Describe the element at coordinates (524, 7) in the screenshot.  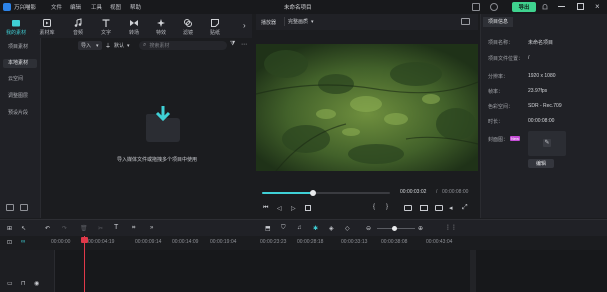
I see `export-button: 导出` at that location.